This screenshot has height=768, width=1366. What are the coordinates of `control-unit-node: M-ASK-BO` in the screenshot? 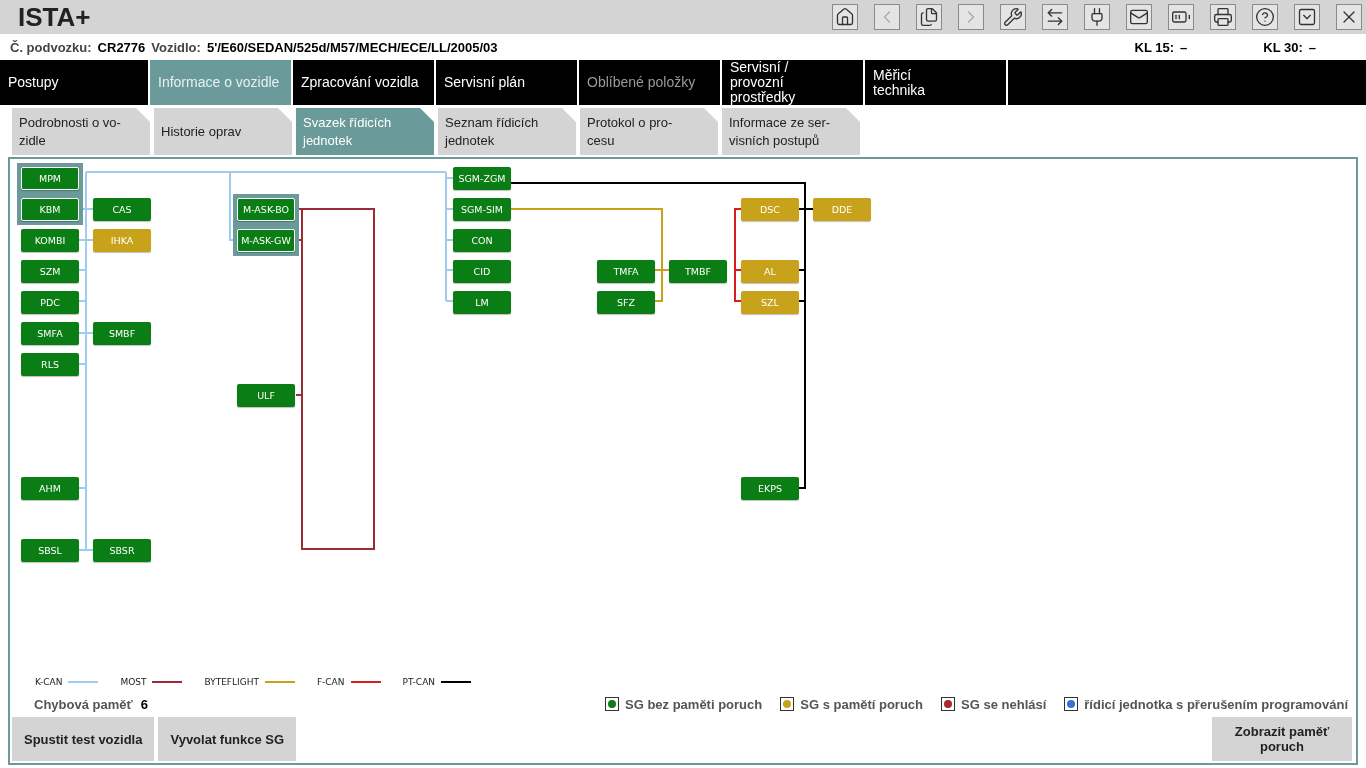 It's located at (266, 209).